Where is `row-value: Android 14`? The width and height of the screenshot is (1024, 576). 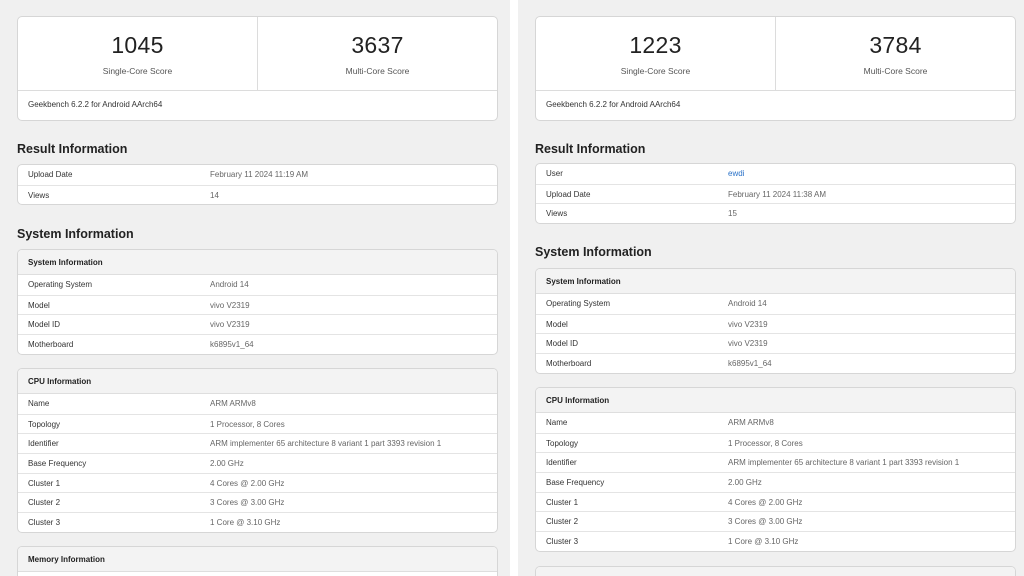
row-value: Android 14 is located at coordinates (229, 284).